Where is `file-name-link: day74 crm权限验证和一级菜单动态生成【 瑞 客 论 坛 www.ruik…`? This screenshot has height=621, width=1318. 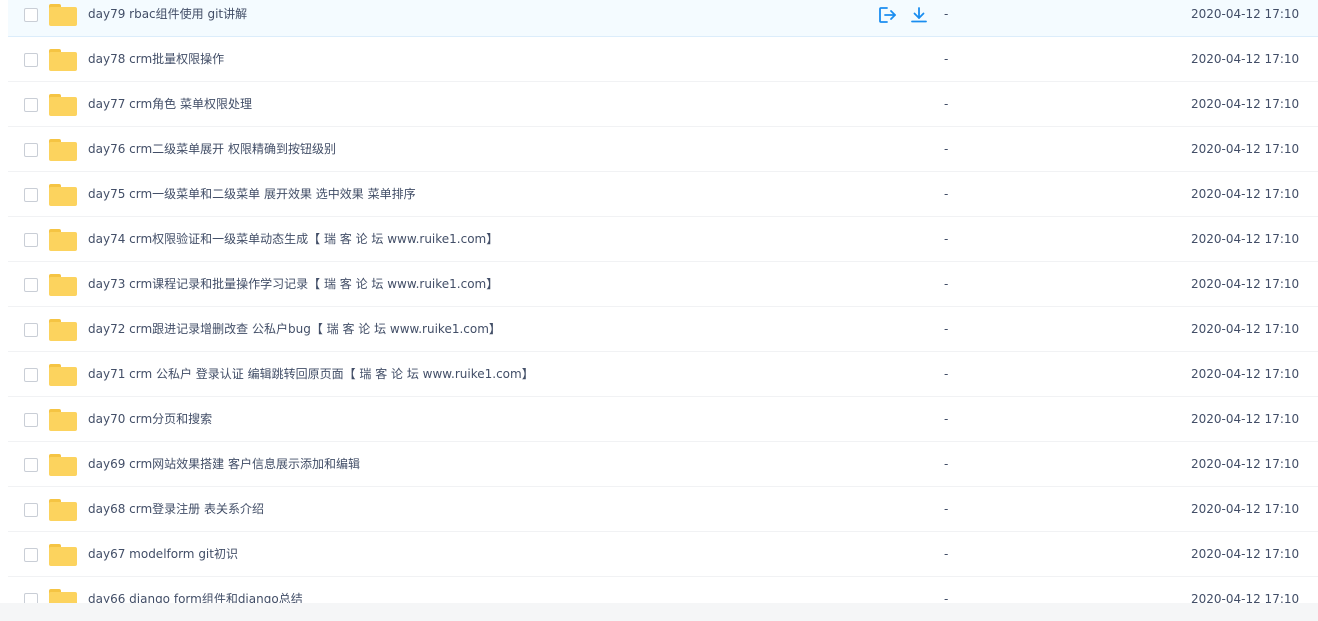 file-name-link: day74 crm权限验证和一级菜单动态生成【 瑞 客 论 坛 www.ruik… is located at coordinates (293, 239).